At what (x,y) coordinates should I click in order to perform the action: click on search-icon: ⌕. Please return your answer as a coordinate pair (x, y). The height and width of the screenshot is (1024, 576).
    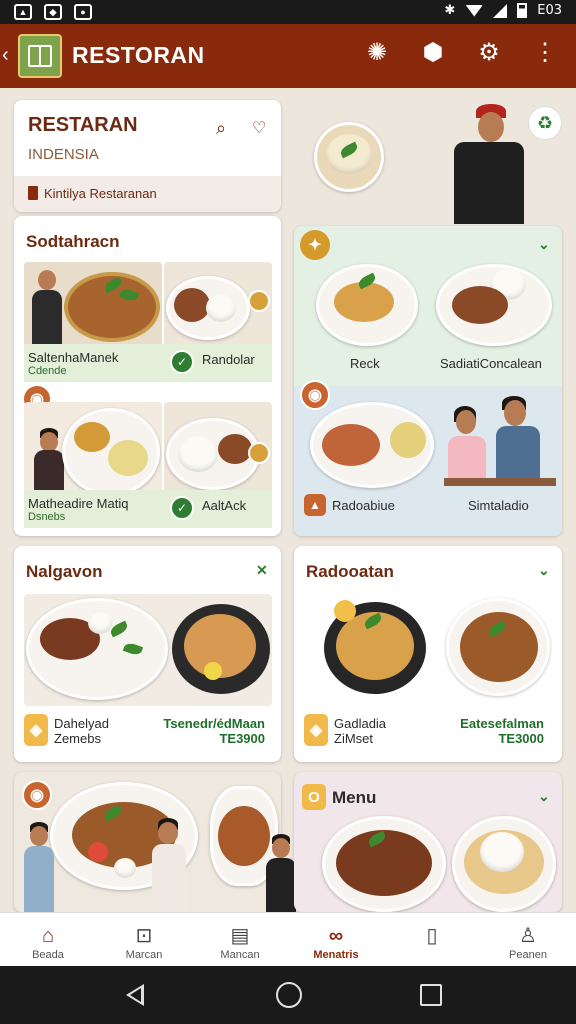
    Looking at the image, I should click on (221, 128).